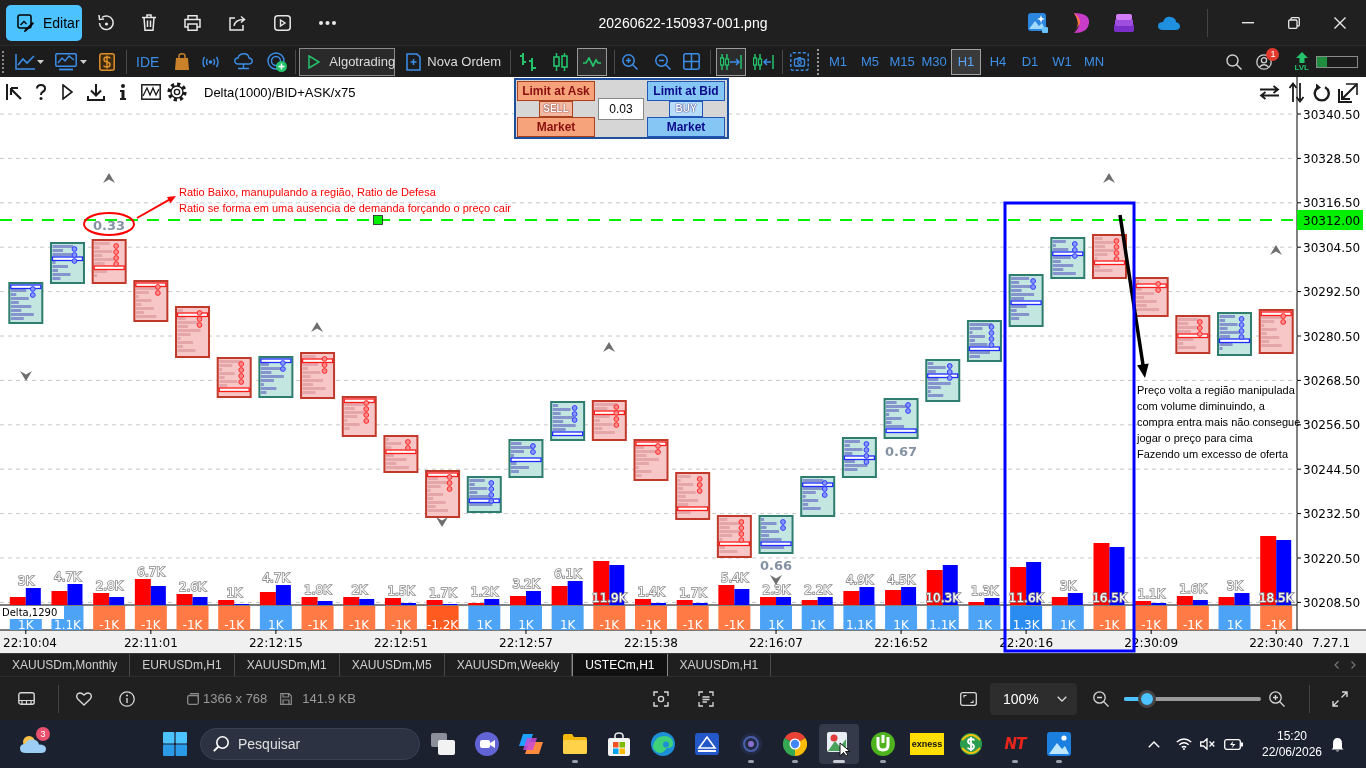  What do you see at coordinates (84, 698) in the screenshot?
I see `favorite-icon` at bounding box center [84, 698].